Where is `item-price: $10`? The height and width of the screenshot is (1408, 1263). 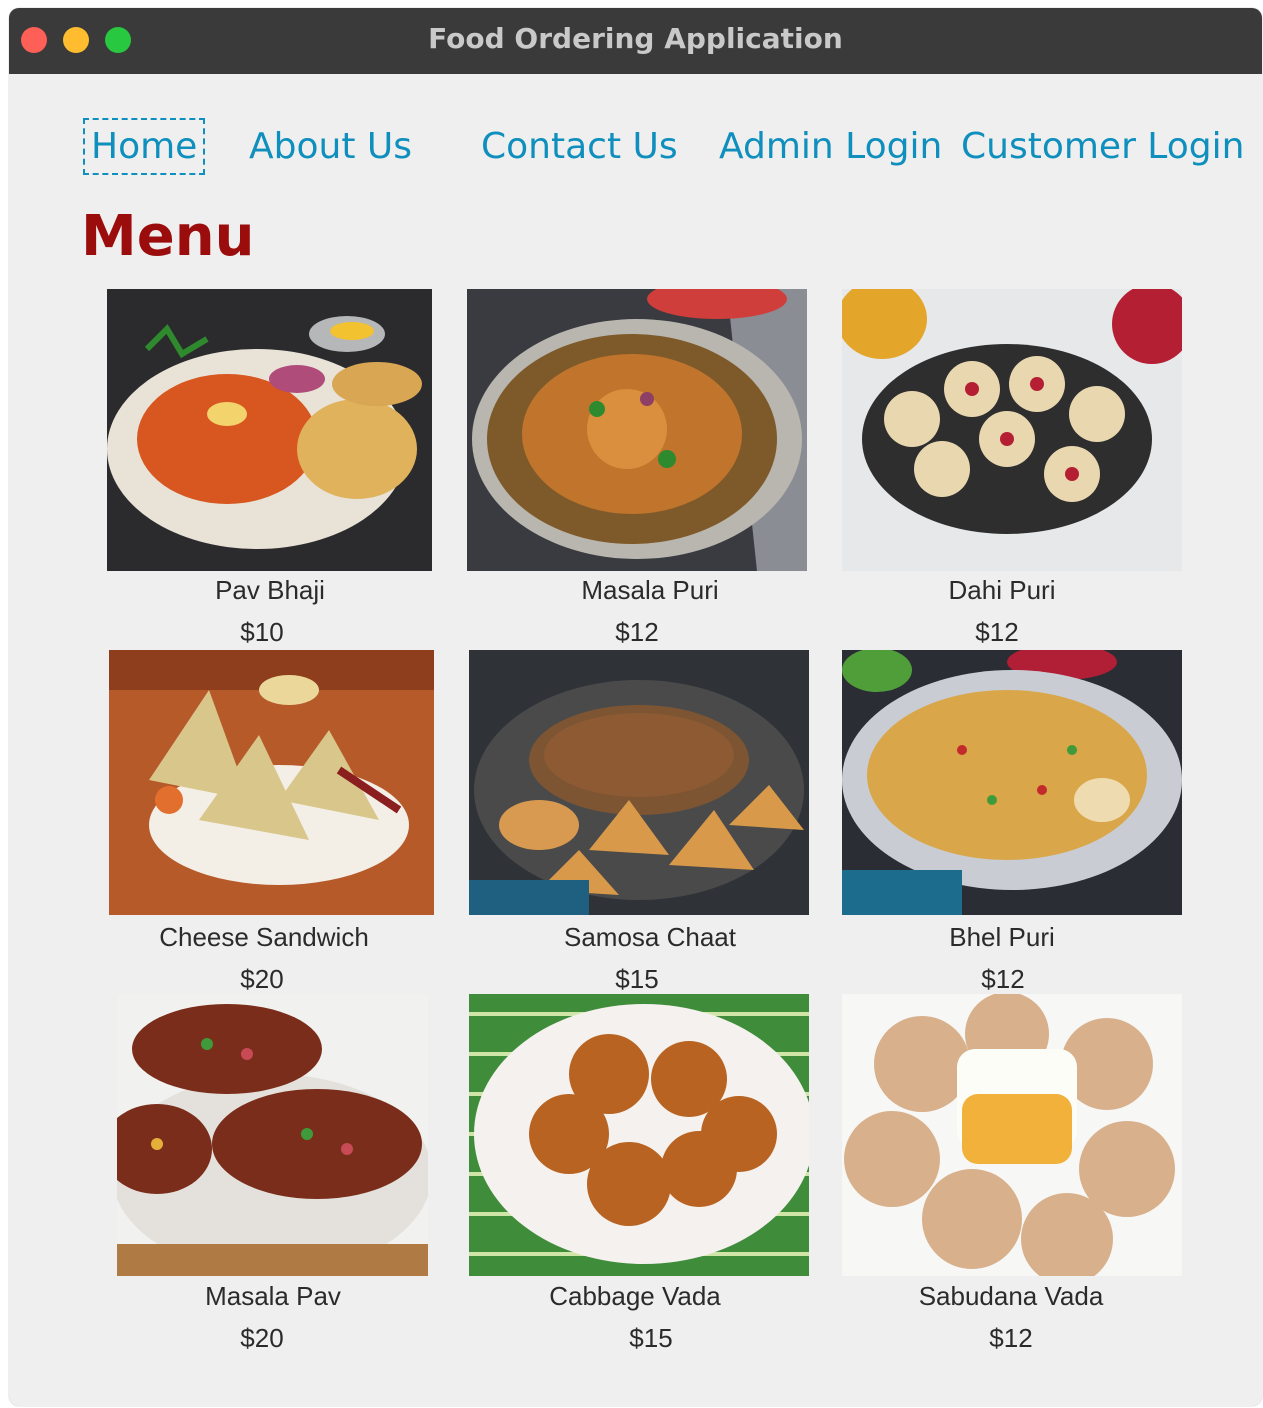
item-price: $10 is located at coordinates (262, 632).